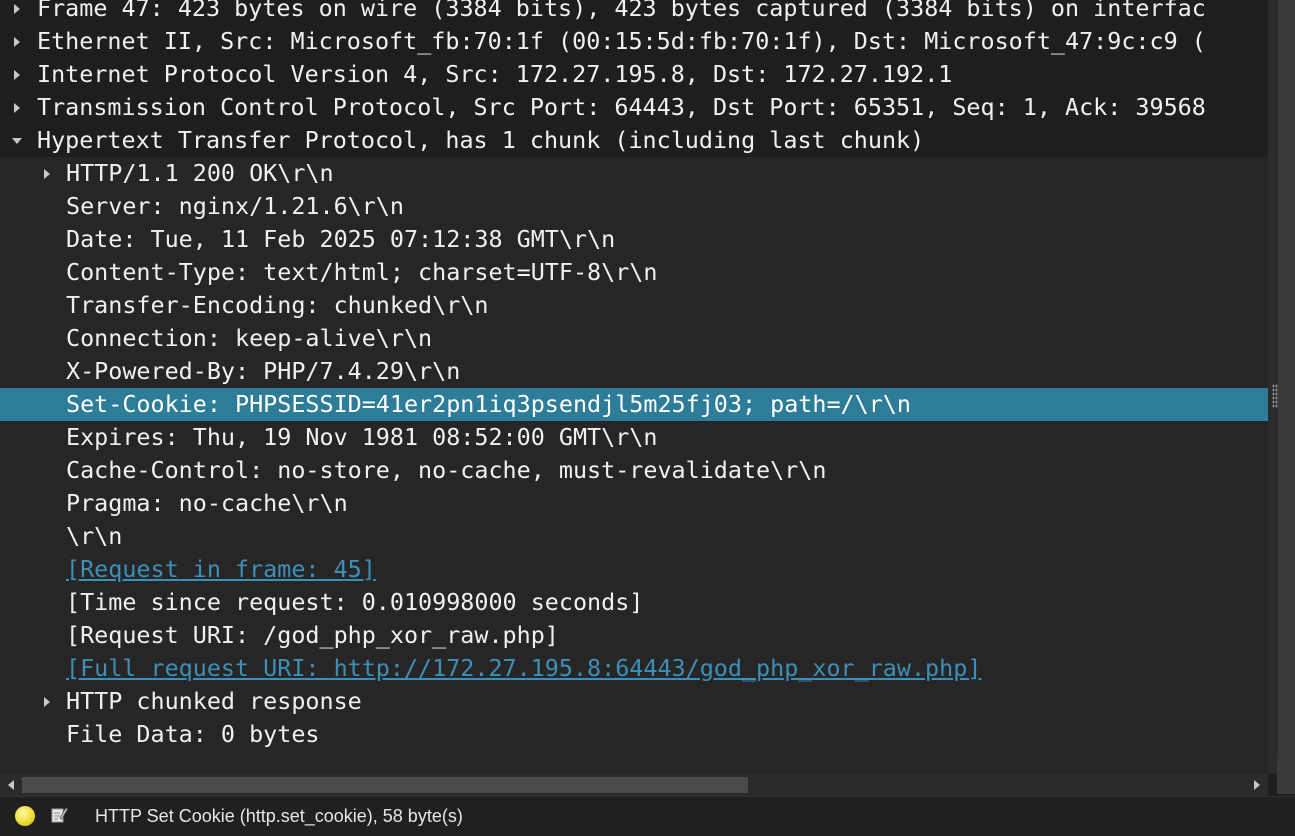 This screenshot has height=836, width=1295. Describe the element at coordinates (1286, 387) in the screenshot. I see `vertical-scrollbar-thumb` at that location.